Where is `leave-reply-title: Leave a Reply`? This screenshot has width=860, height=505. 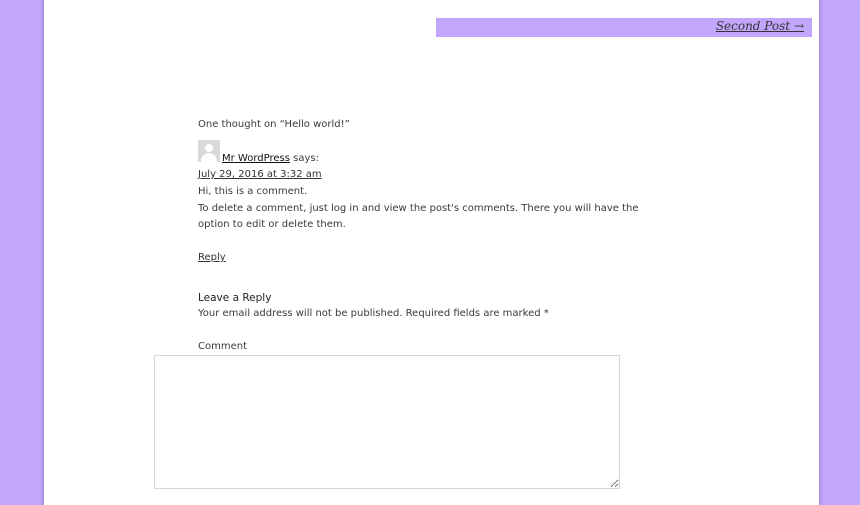 leave-reply-title: Leave a Reply is located at coordinates (235, 298).